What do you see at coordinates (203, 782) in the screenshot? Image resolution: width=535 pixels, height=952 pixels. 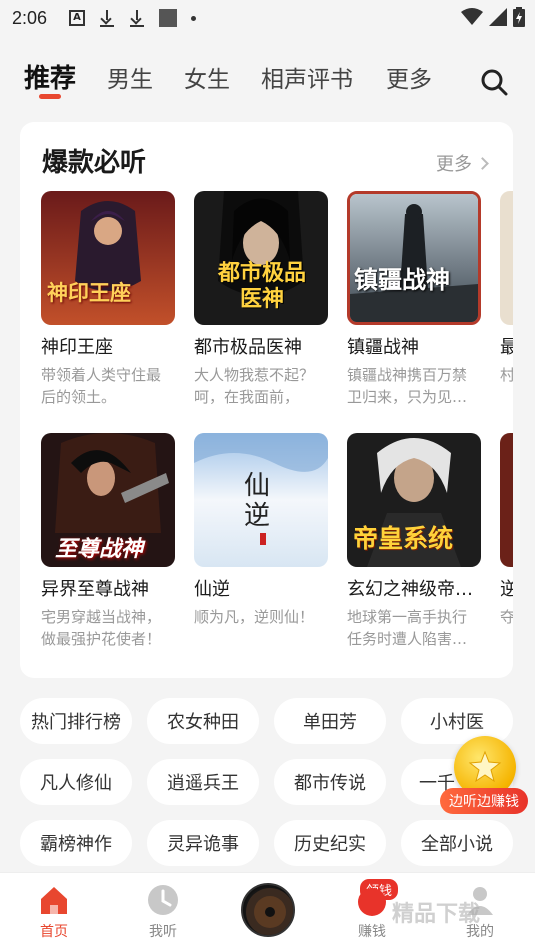 I see `tag-chip: 逍遥兵王` at bounding box center [203, 782].